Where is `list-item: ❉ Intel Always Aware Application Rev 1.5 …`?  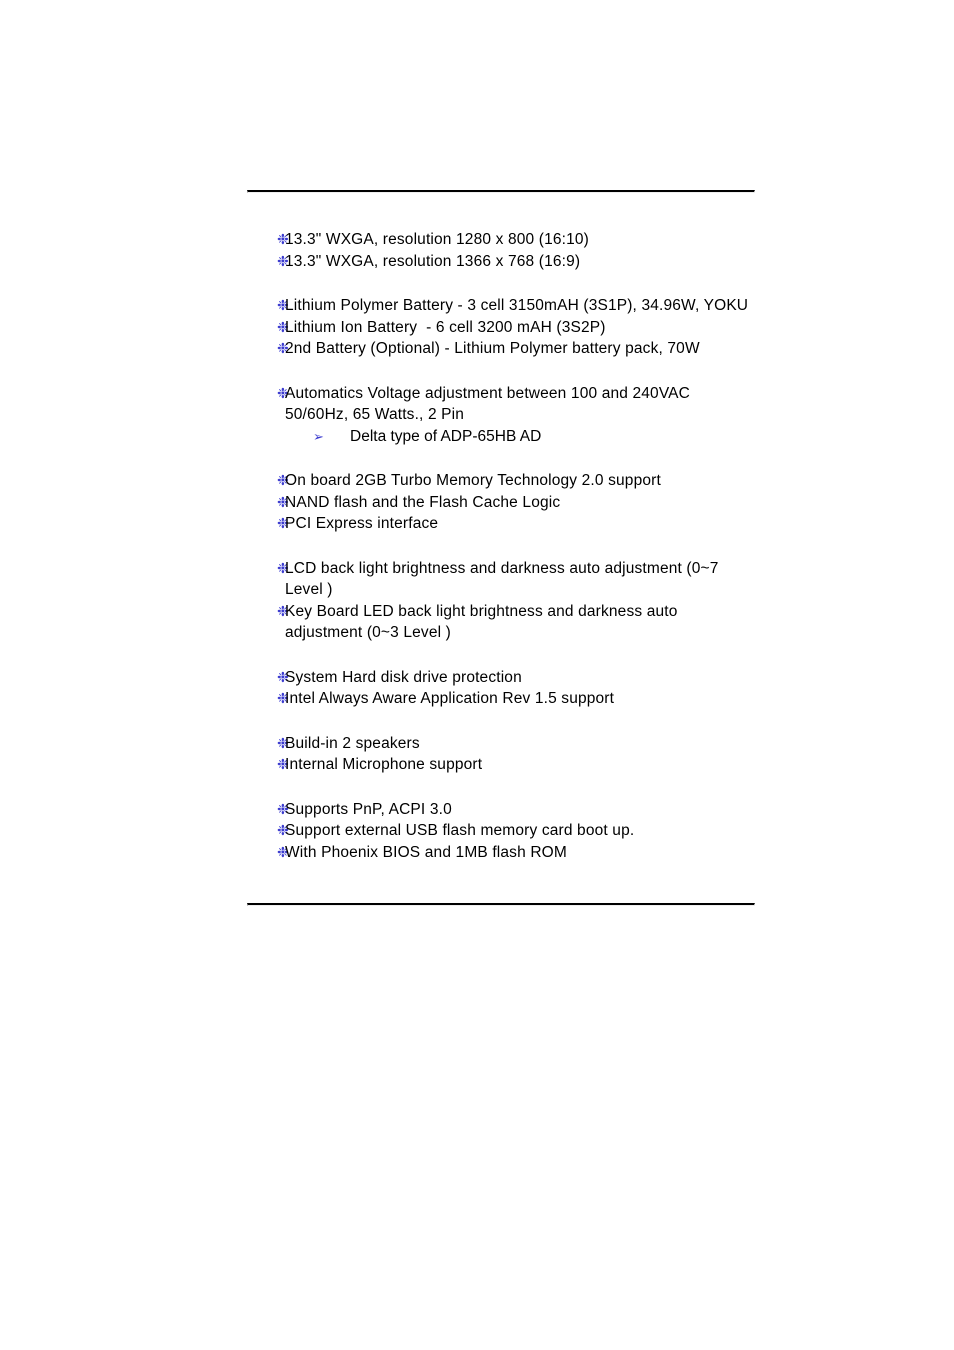 list-item: ❉ Intel Always Aware Application Rev 1.5 … is located at coordinates (500, 699).